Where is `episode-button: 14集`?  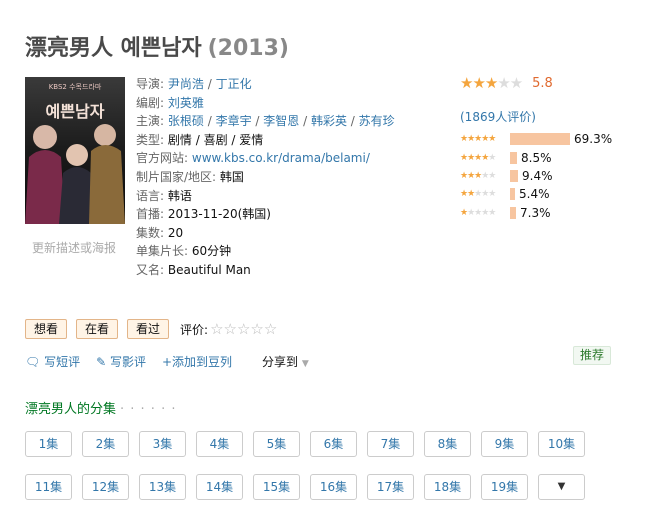
episode-button: 14集 is located at coordinates (219, 487).